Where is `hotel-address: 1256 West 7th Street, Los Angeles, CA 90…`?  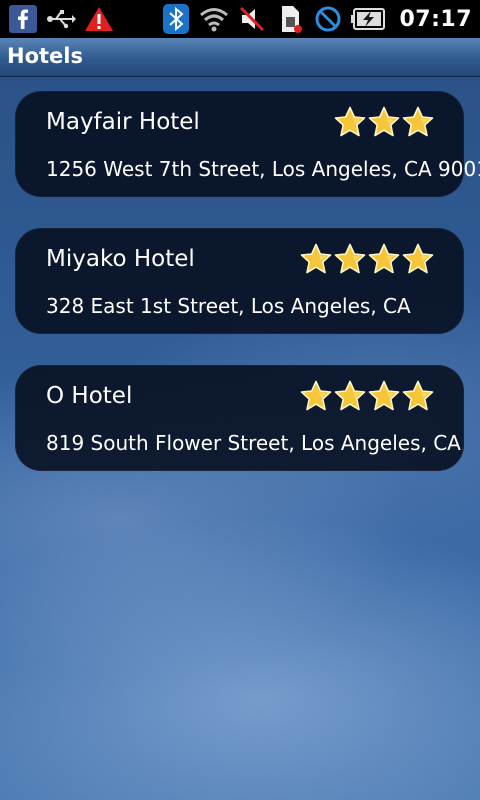 hotel-address: 1256 West 7th Street, Los Angeles, CA 90… is located at coordinates (263, 169).